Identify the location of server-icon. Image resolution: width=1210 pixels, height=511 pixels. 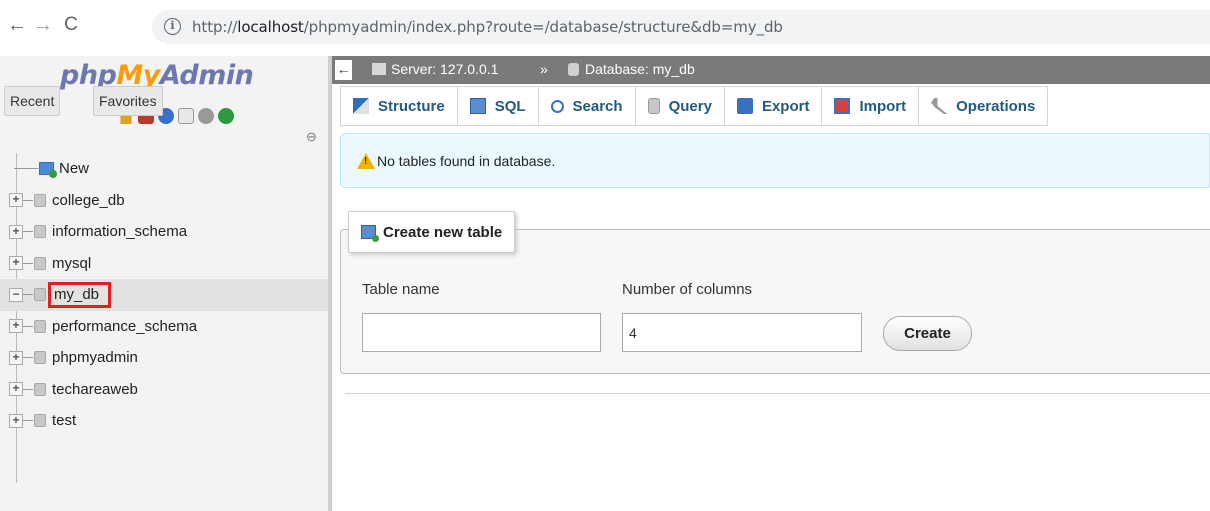
(379, 69).